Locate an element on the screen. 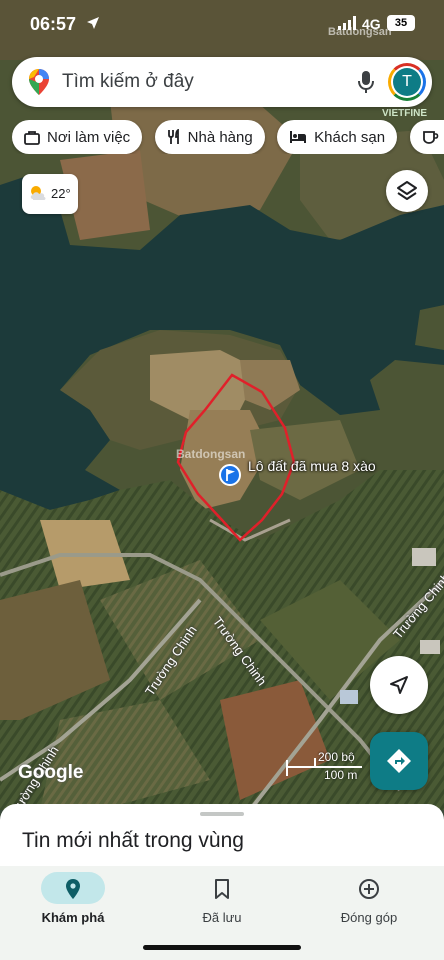 The image size is (444, 960). directions-button is located at coordinates (399, 761).